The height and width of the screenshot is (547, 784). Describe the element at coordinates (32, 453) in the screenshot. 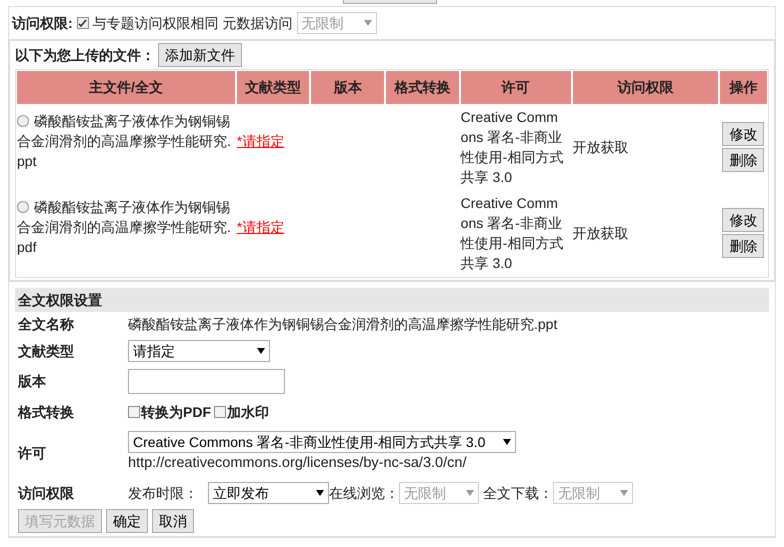

I see `field-label: 许可` at that location.